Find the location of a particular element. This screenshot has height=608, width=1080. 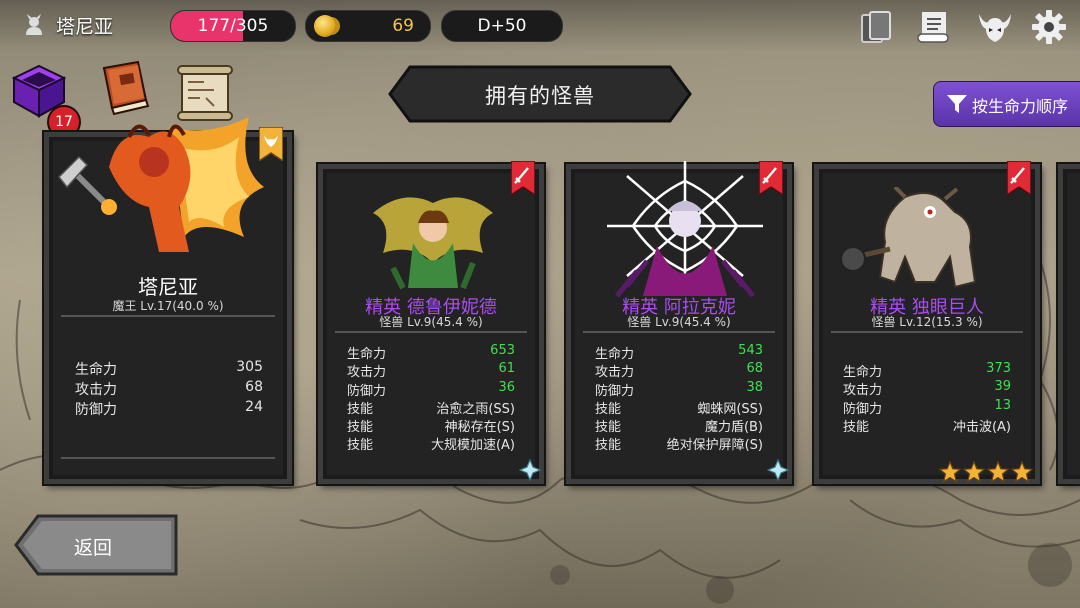

stat-row: 攻击力 61 is located at coordinates (431, 371).